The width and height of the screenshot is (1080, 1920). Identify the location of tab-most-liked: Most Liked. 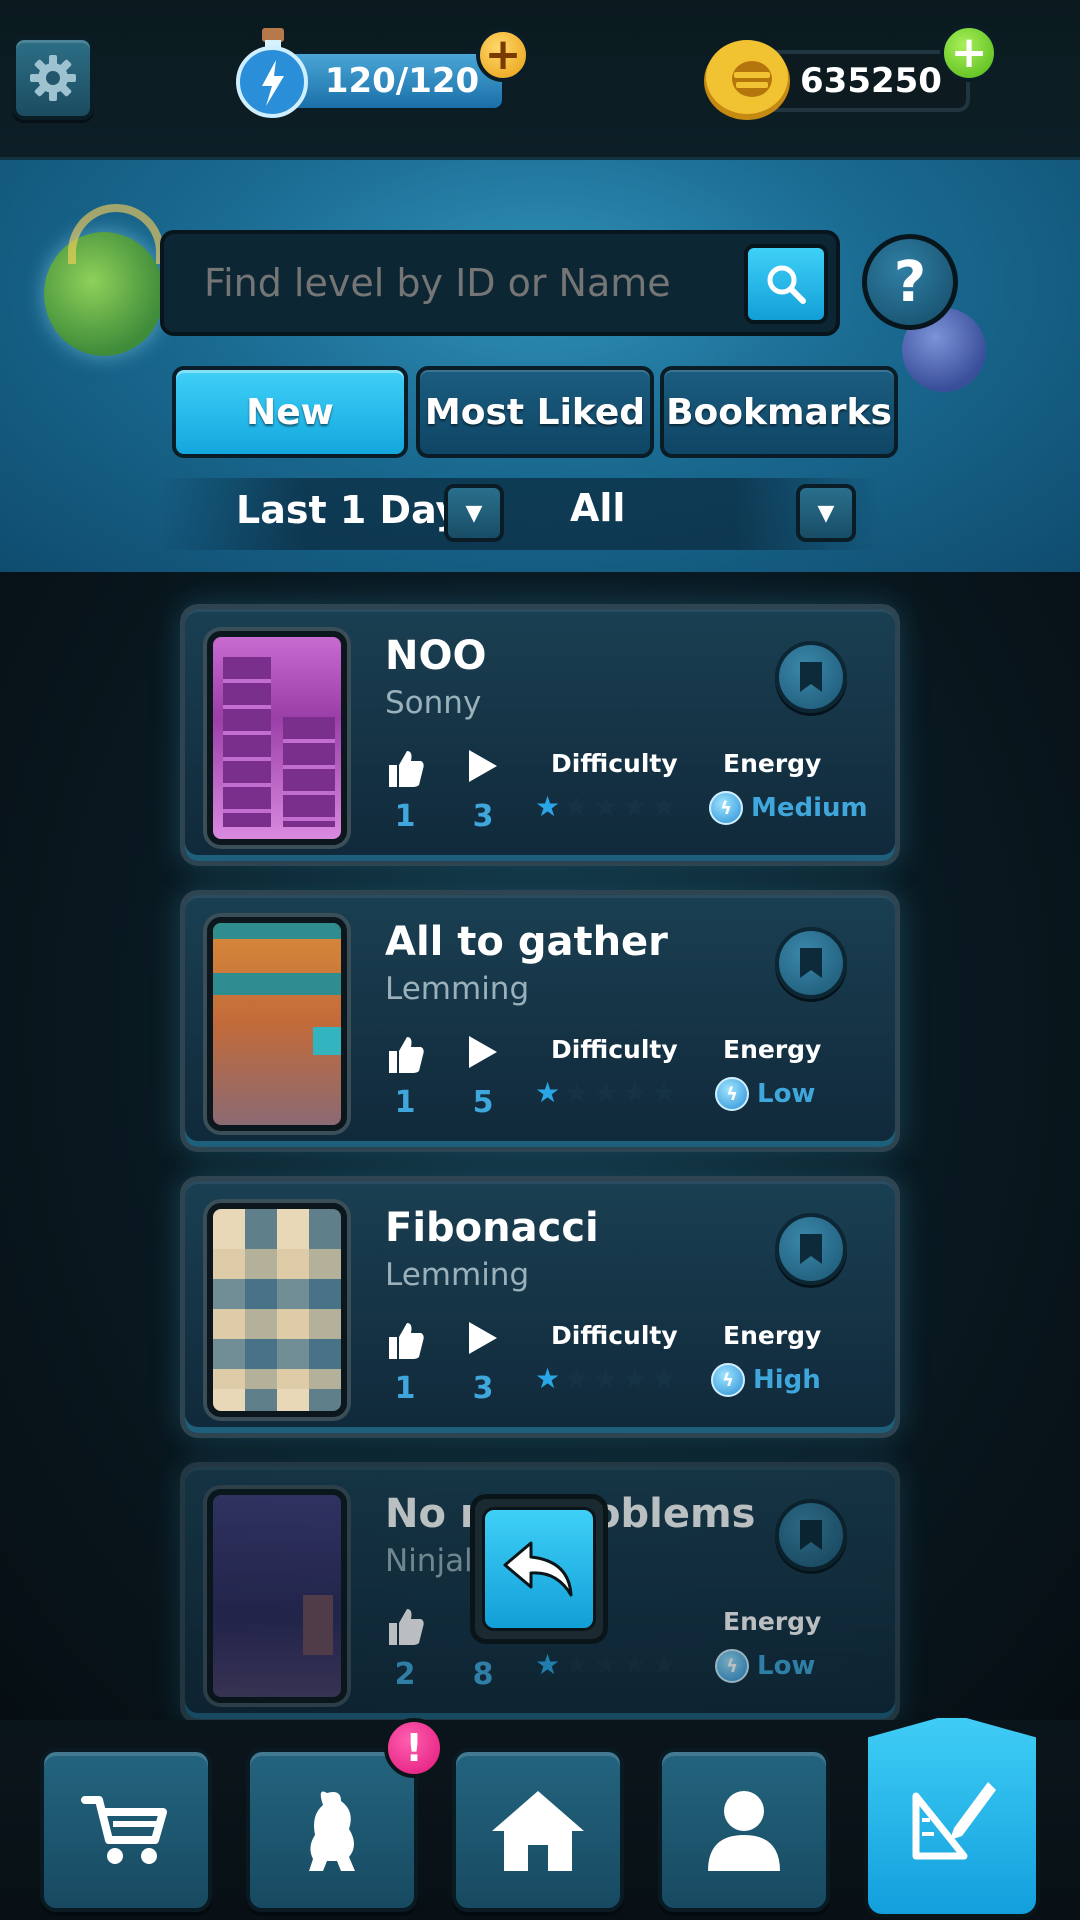
(535, 412).